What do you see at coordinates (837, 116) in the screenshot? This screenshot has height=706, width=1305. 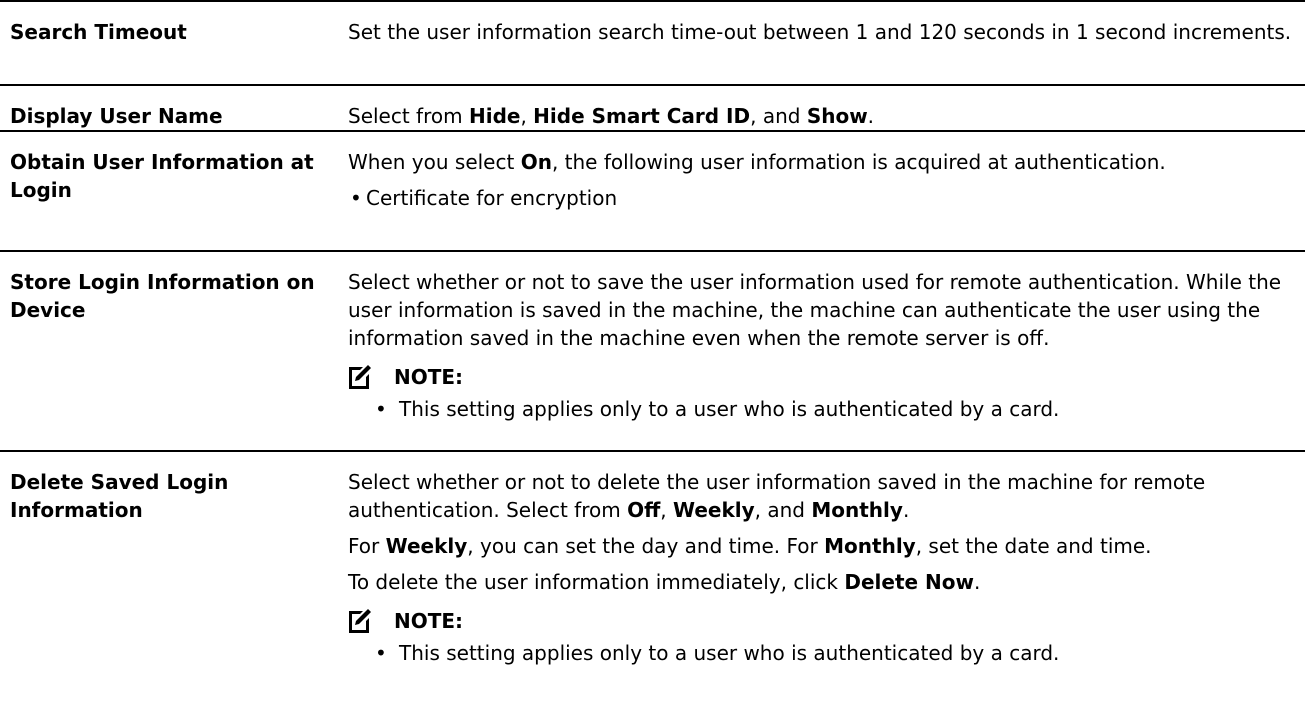 I see `option-show: Show` at bounding box center [837, 116].